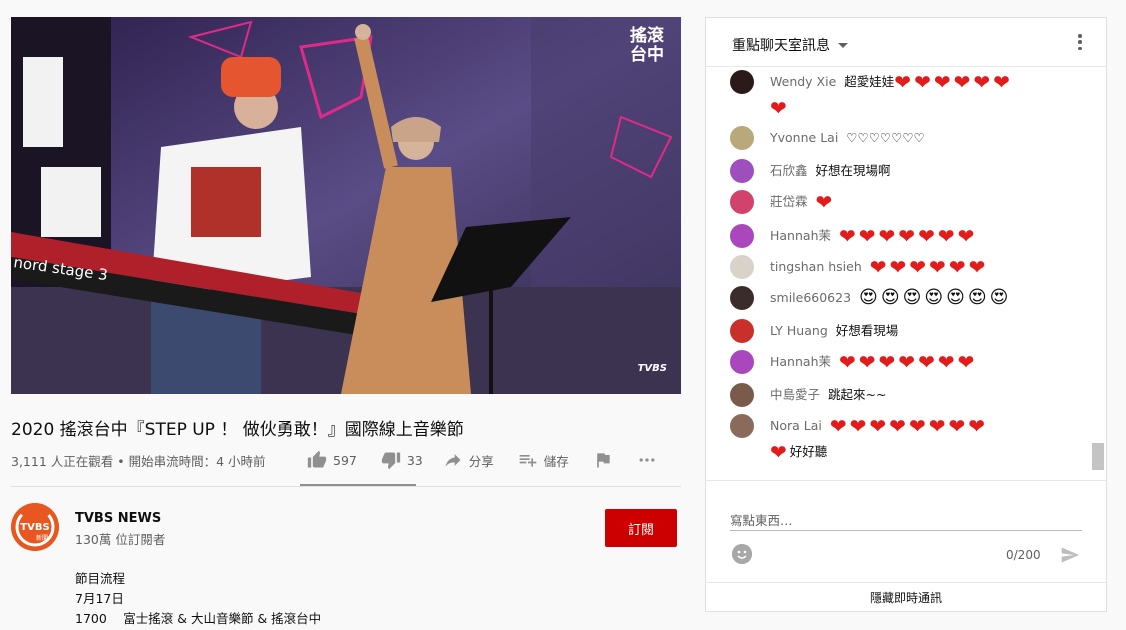 Image resolution: width=1126 pixels, height=630 pixels. I want to click on chat-message: smile660623 😍 😍 😍 😍 😍 😍 😍, so click(908, 298).